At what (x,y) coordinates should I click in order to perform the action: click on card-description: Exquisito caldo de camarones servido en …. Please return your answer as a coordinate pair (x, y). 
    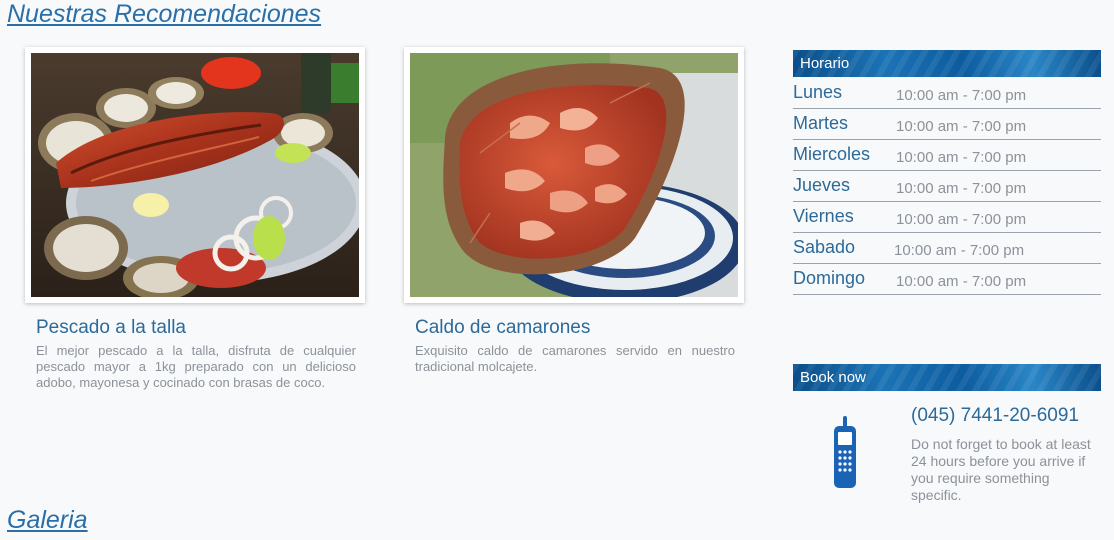
    Looking at the image, I should click on (575, 358).